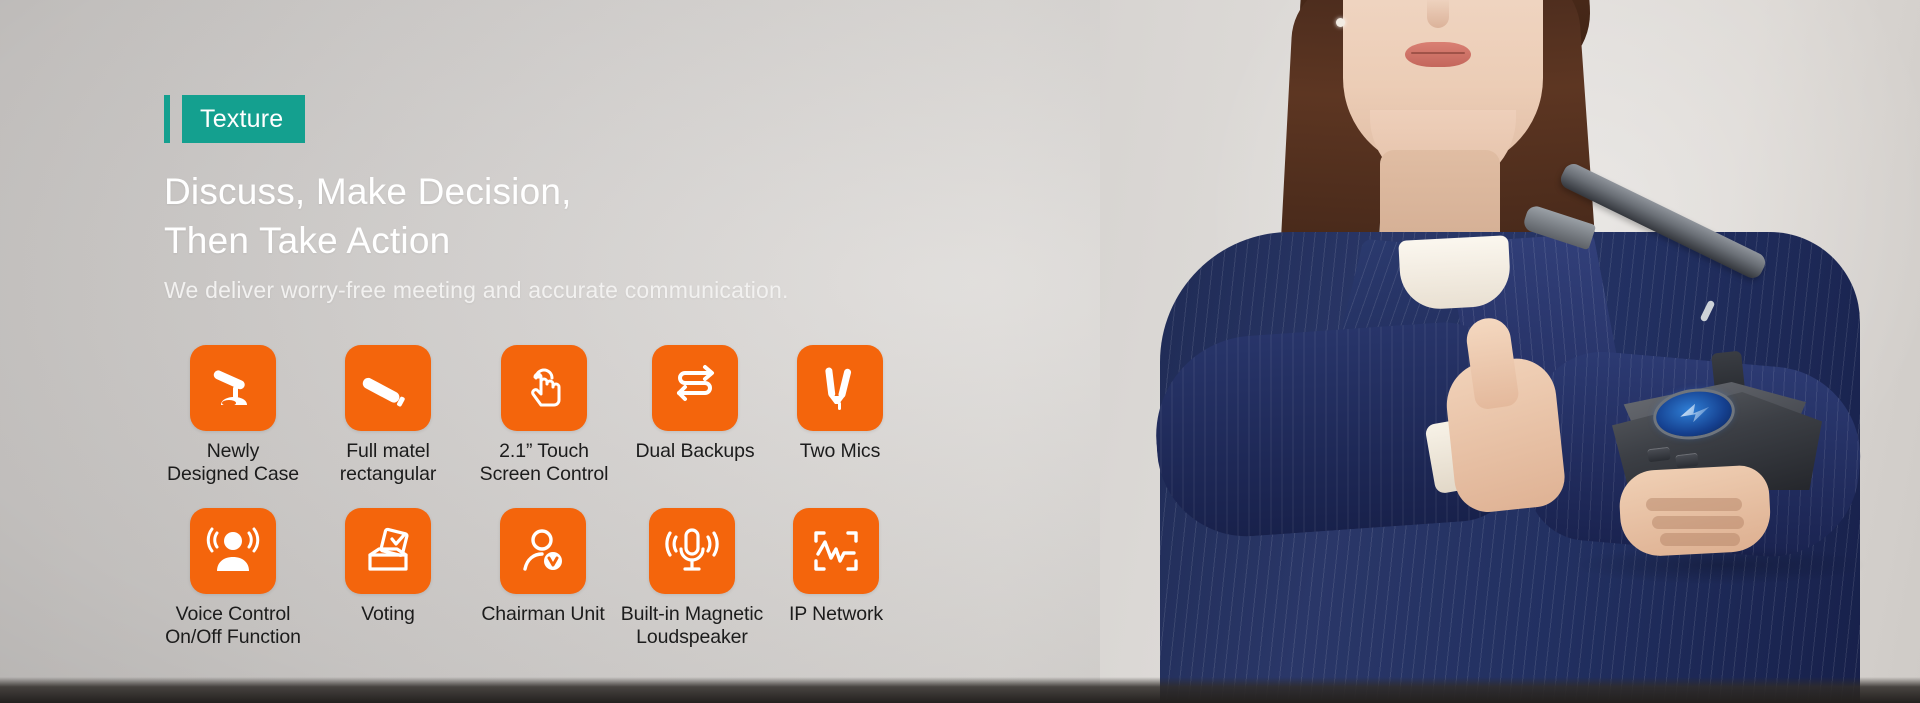  What do you see at coordinates (233, 462) in the screenshot?
I see `feature-label: Newly Designed Case` at bounding box center [233, 462].